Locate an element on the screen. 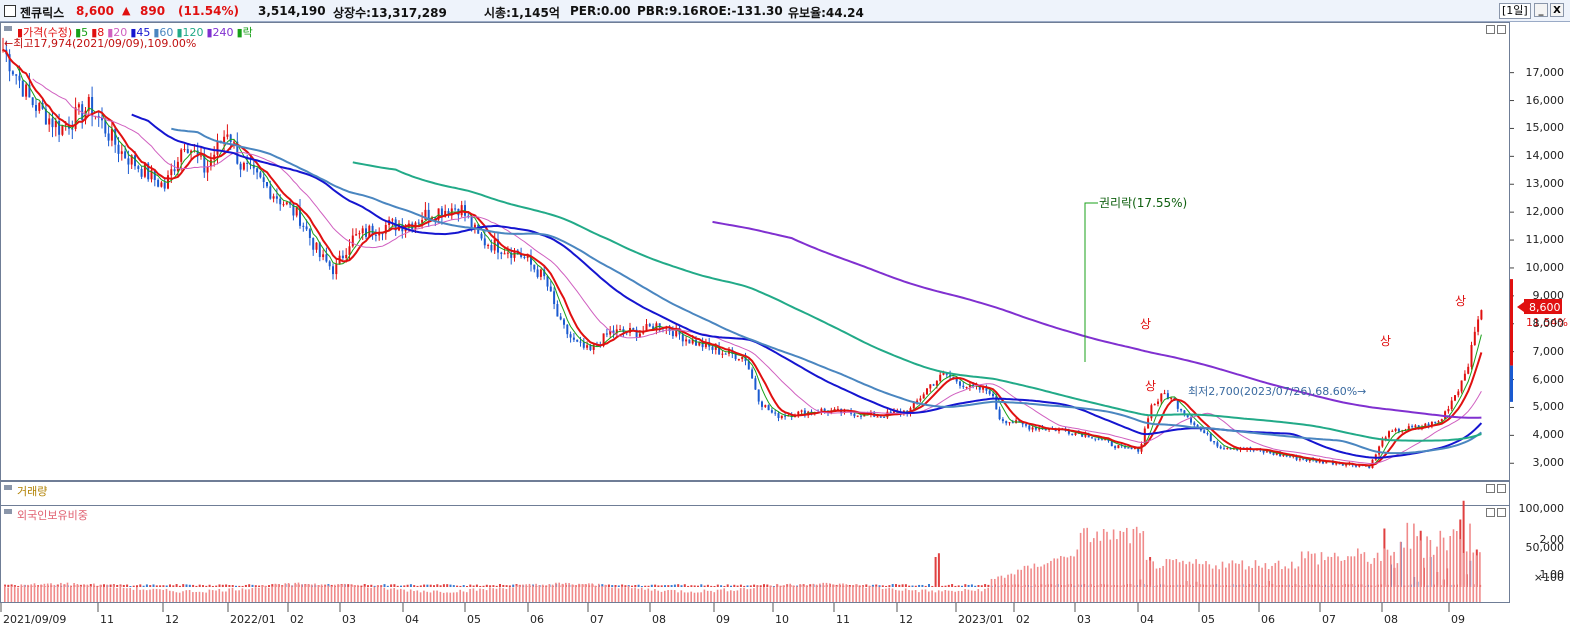 The width and height of the screenshot is (1570, 629). limit-up-marker: 상 is located at coordinates (1385, 341).